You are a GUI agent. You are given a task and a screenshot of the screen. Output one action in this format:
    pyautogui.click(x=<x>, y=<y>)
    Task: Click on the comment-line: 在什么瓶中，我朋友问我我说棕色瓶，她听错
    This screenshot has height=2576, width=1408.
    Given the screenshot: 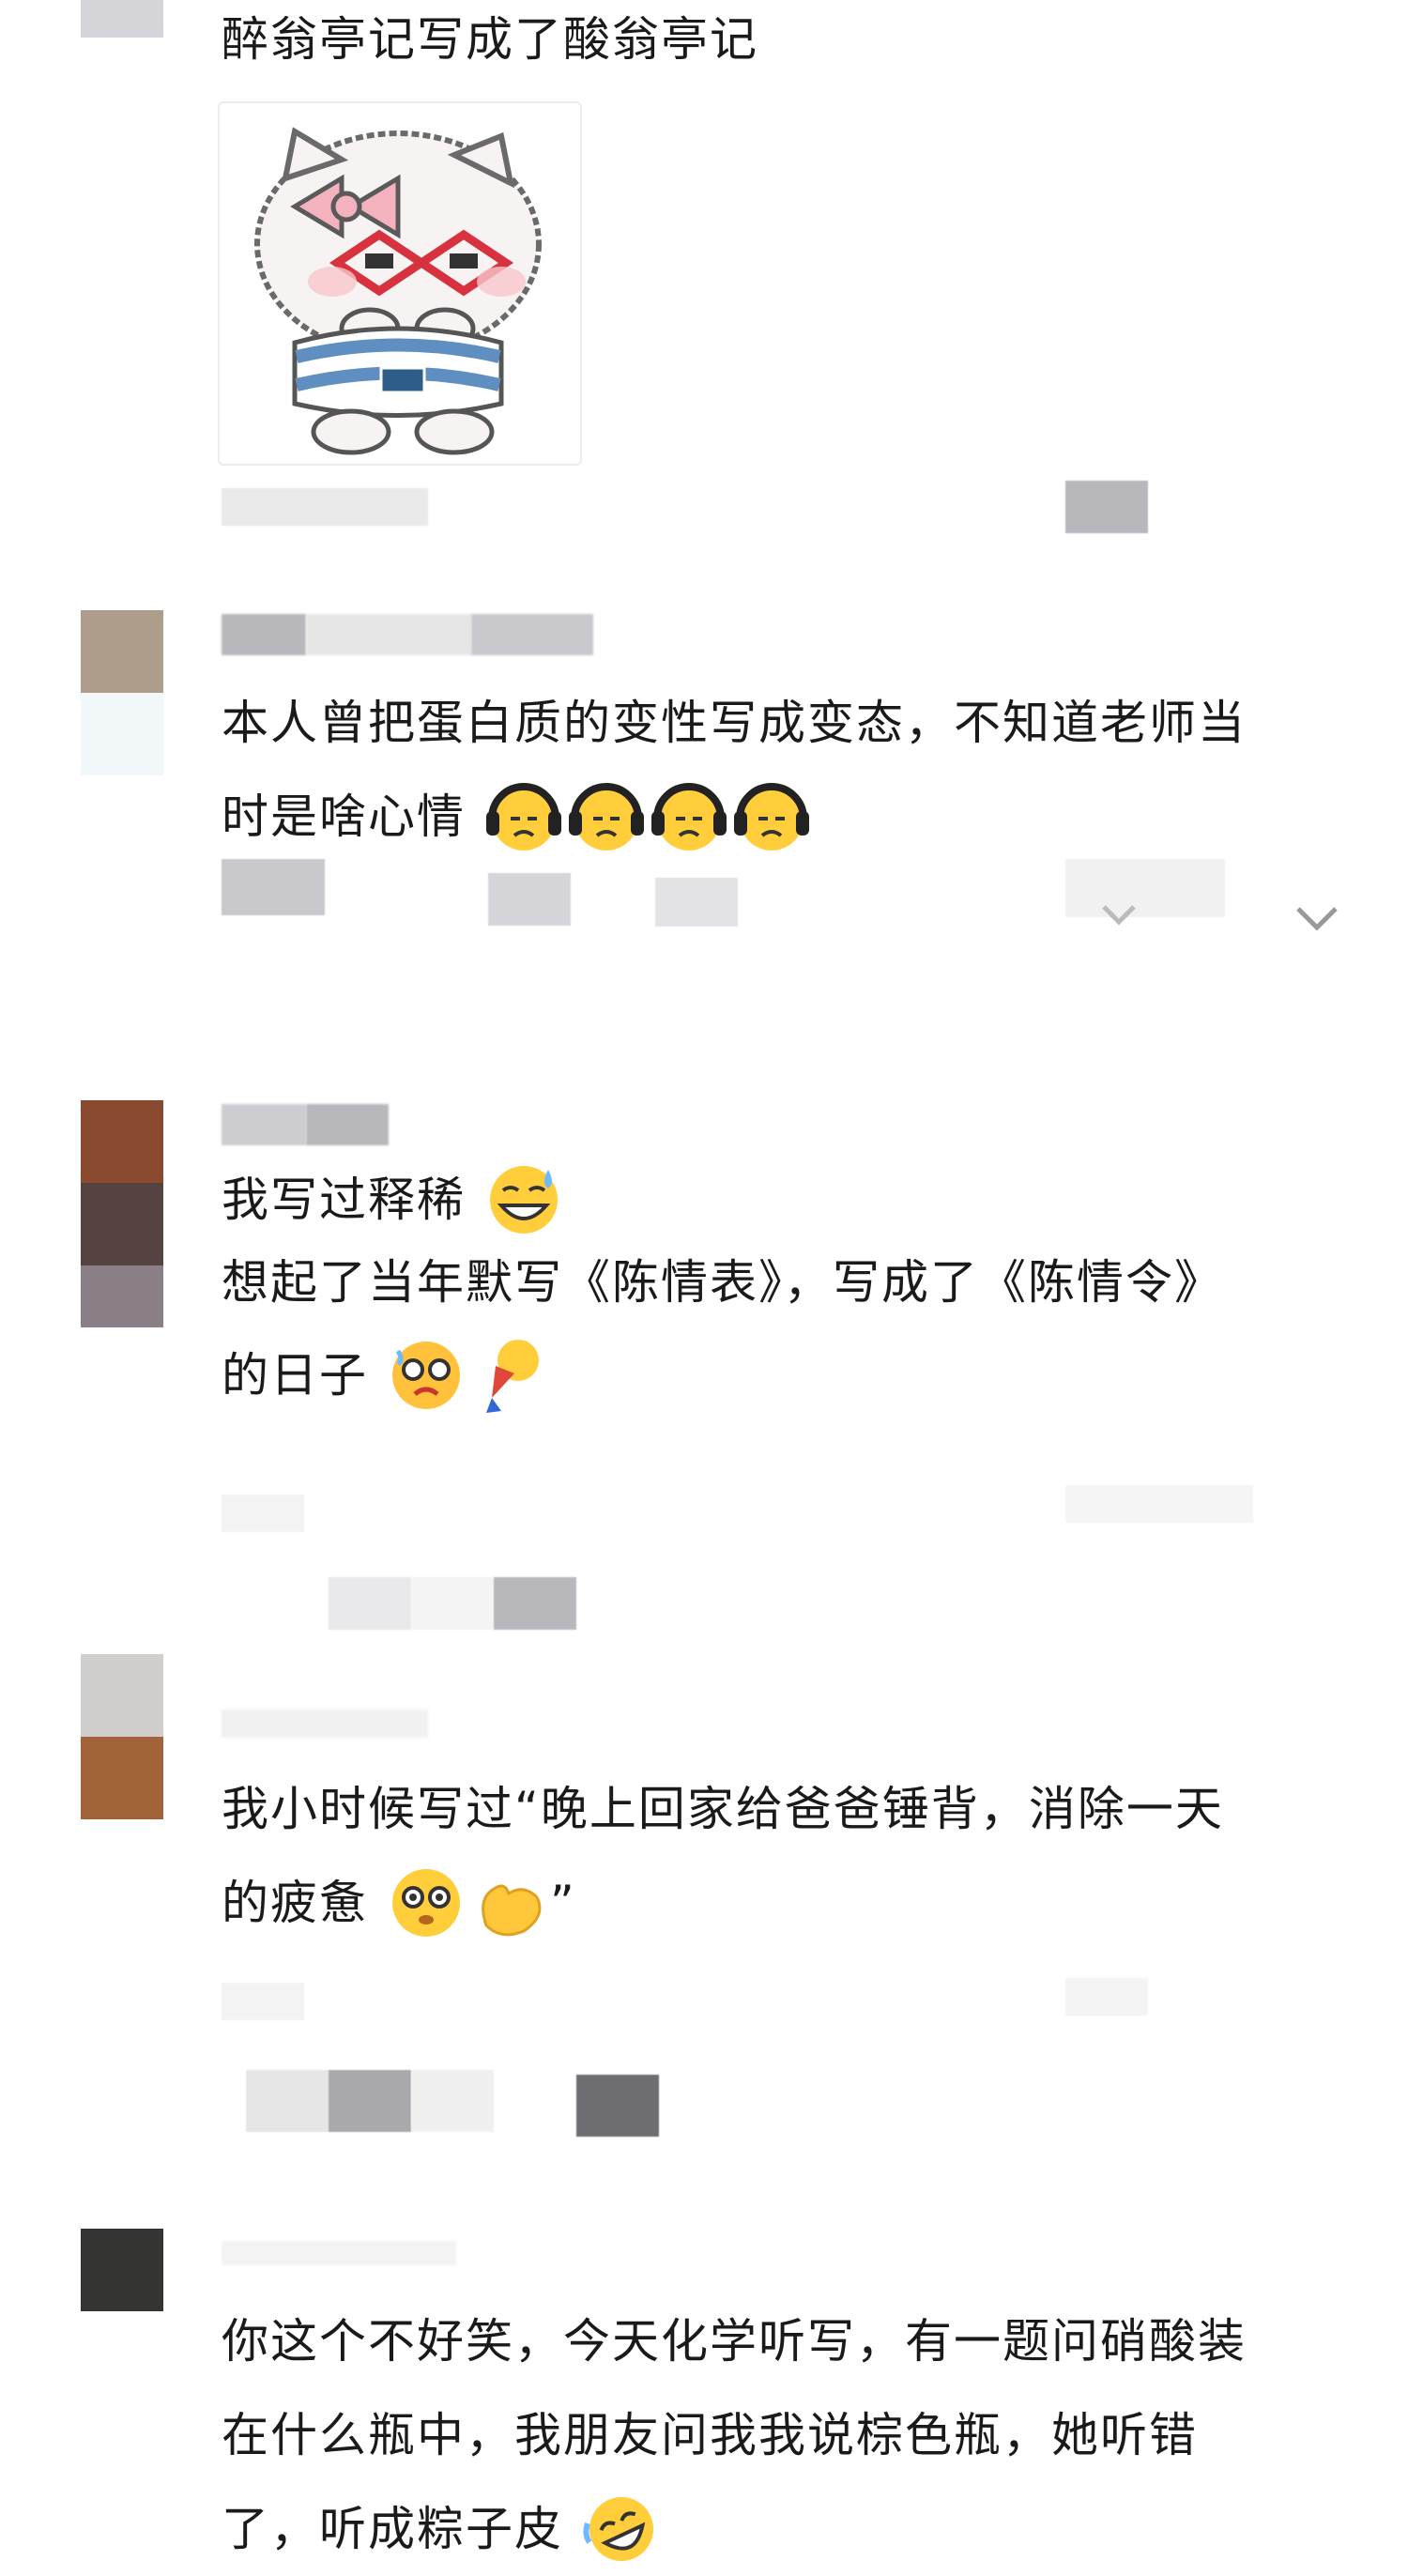 What is the action you would take?
    pyautogui.click(x=710, y=2435)
    